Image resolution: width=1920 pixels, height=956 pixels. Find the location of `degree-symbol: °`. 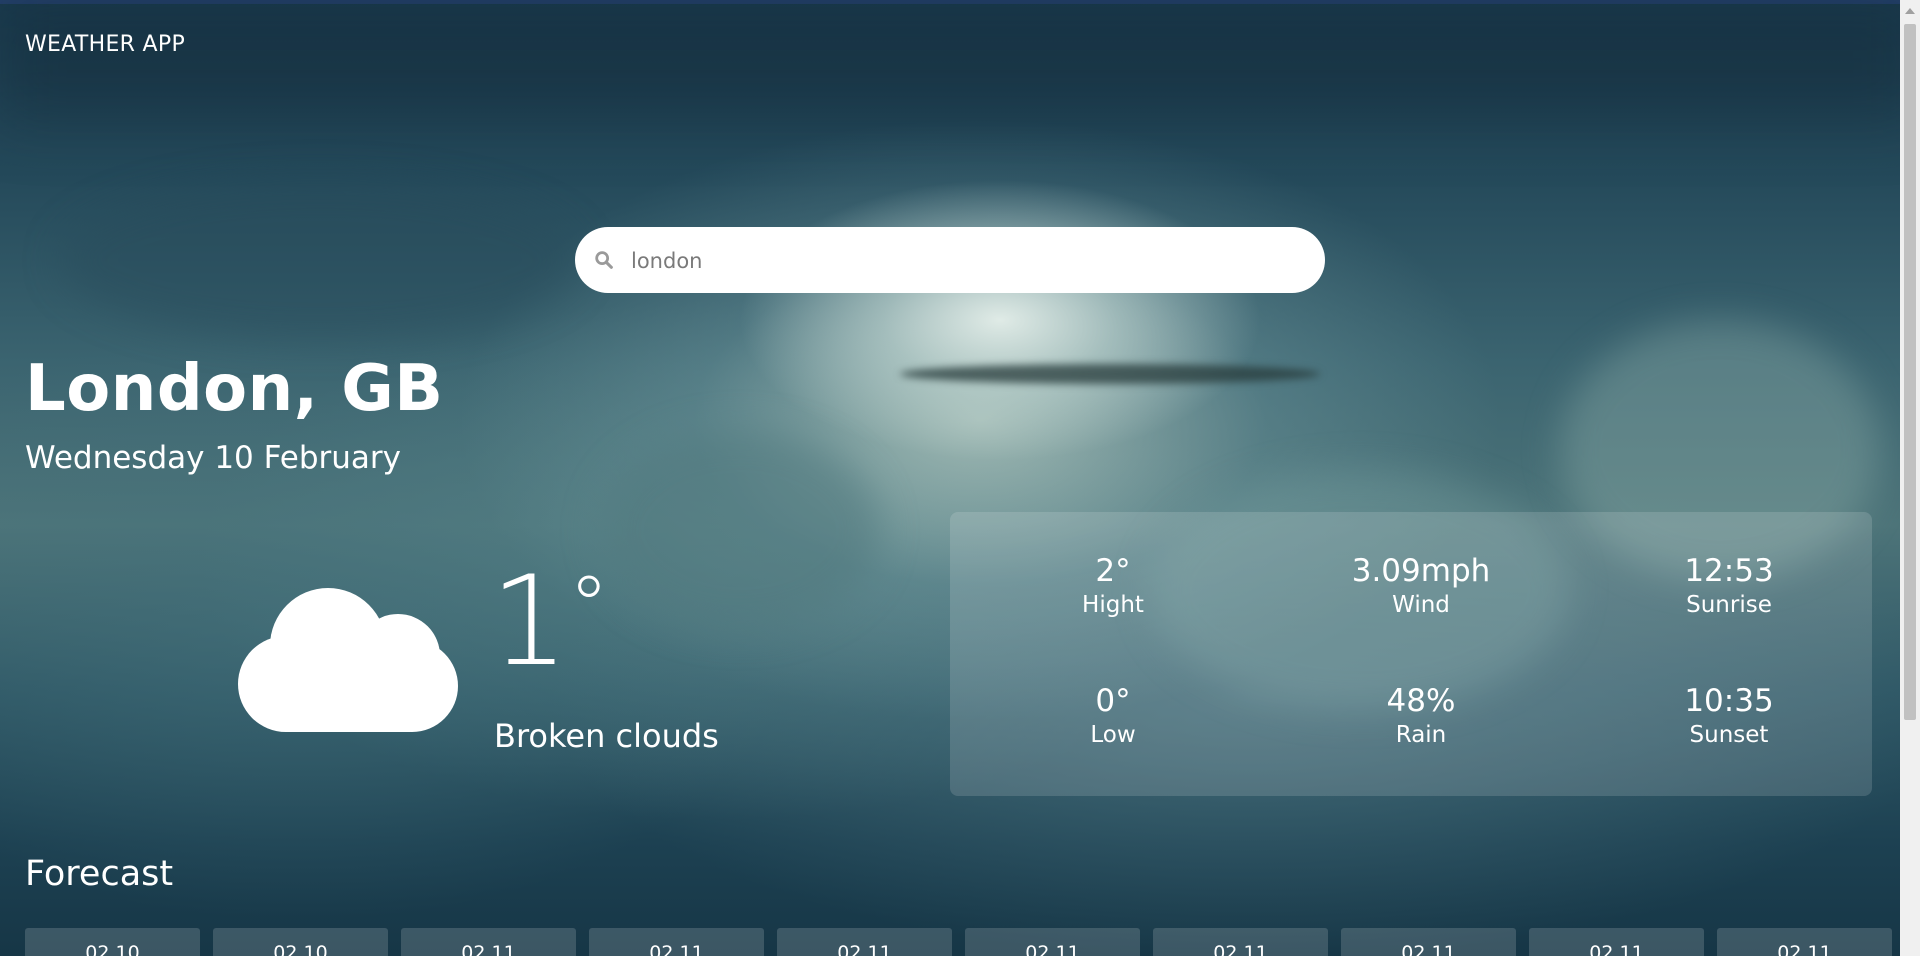

degree-symbol: ° is located at coordinates (588, 605).